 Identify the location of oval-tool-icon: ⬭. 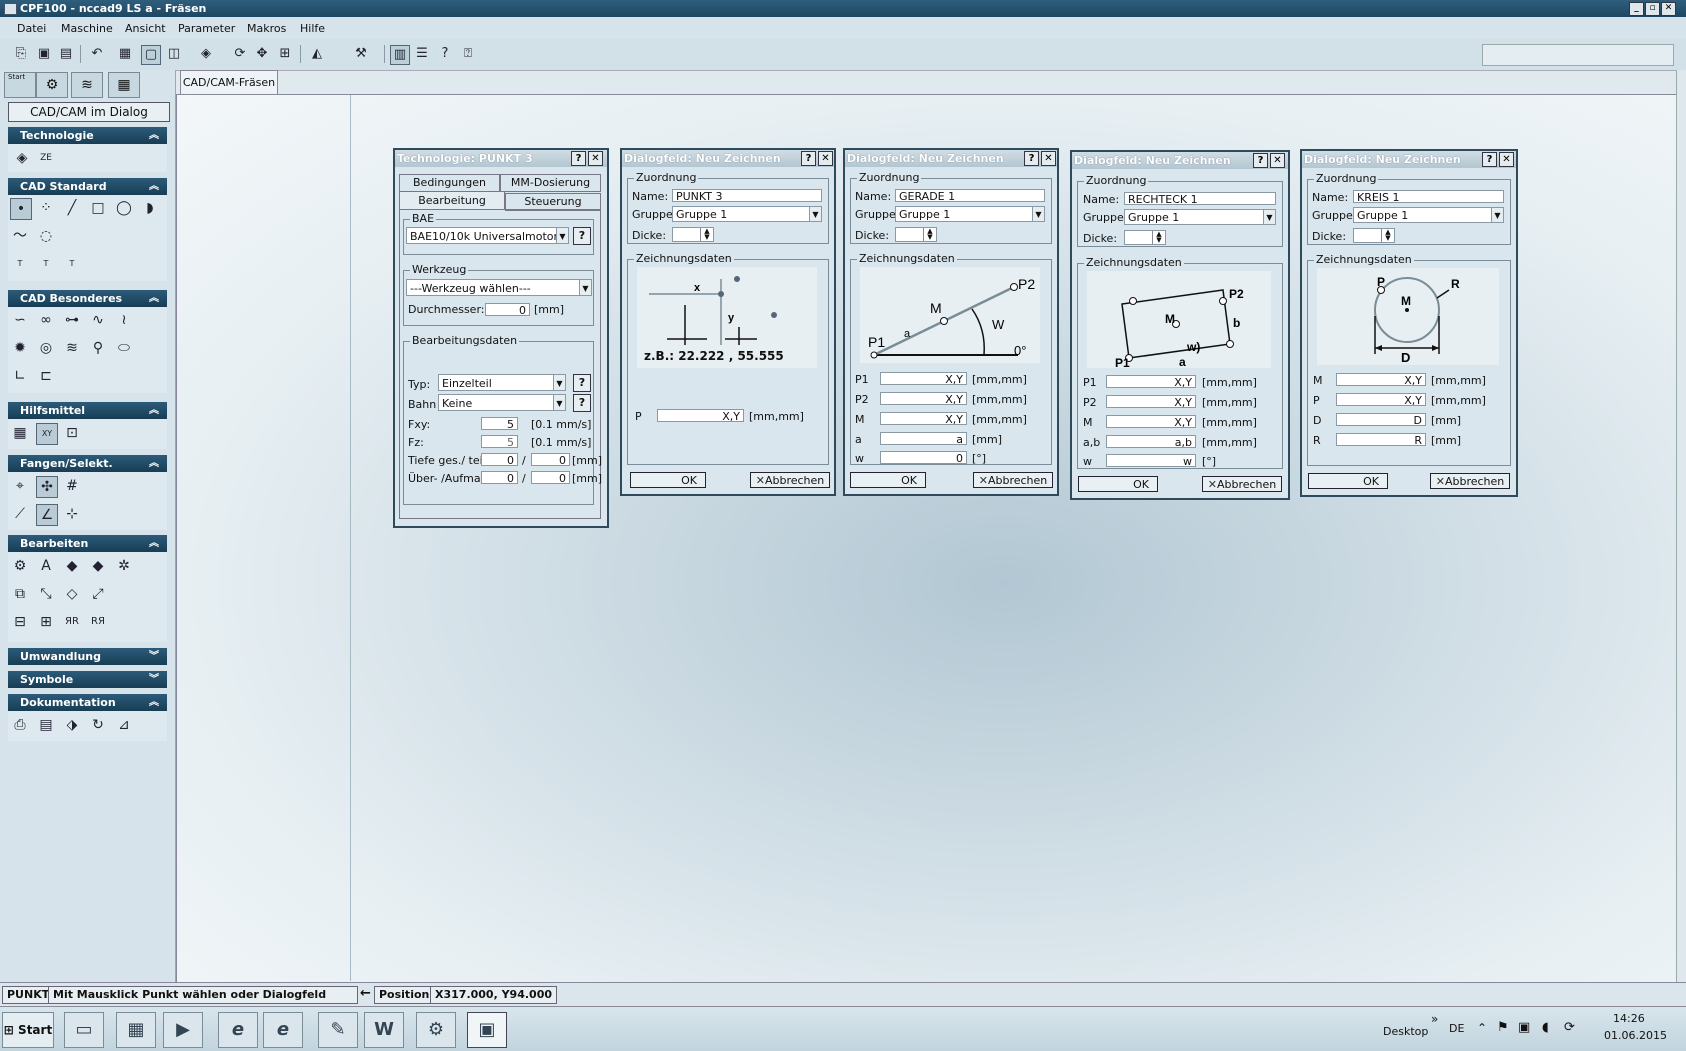
(124, 348).